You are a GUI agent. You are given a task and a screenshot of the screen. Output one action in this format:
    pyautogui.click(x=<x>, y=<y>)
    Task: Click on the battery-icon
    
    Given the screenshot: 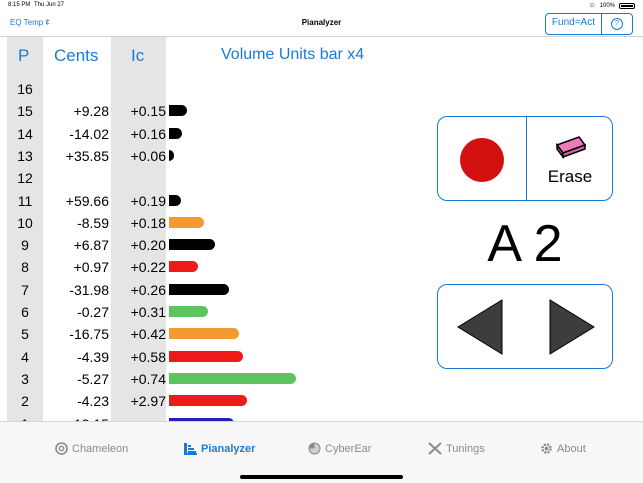 What is the action you would take?
    pyautogui.click(x=627, y=5)
    